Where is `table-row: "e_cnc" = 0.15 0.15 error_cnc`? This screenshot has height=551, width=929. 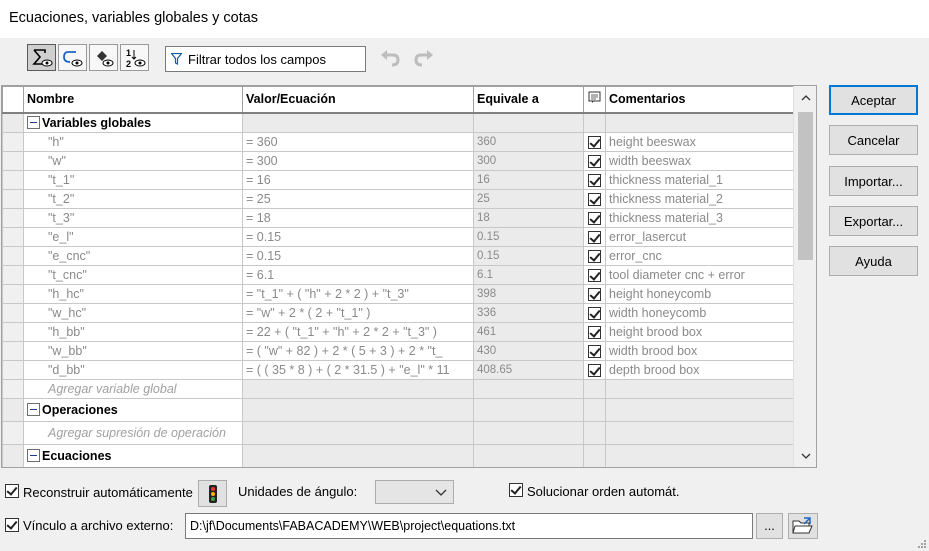
table-row: "e_cnc" = 0.15 0.15 error_cnc is located at coordinates (398, 256).